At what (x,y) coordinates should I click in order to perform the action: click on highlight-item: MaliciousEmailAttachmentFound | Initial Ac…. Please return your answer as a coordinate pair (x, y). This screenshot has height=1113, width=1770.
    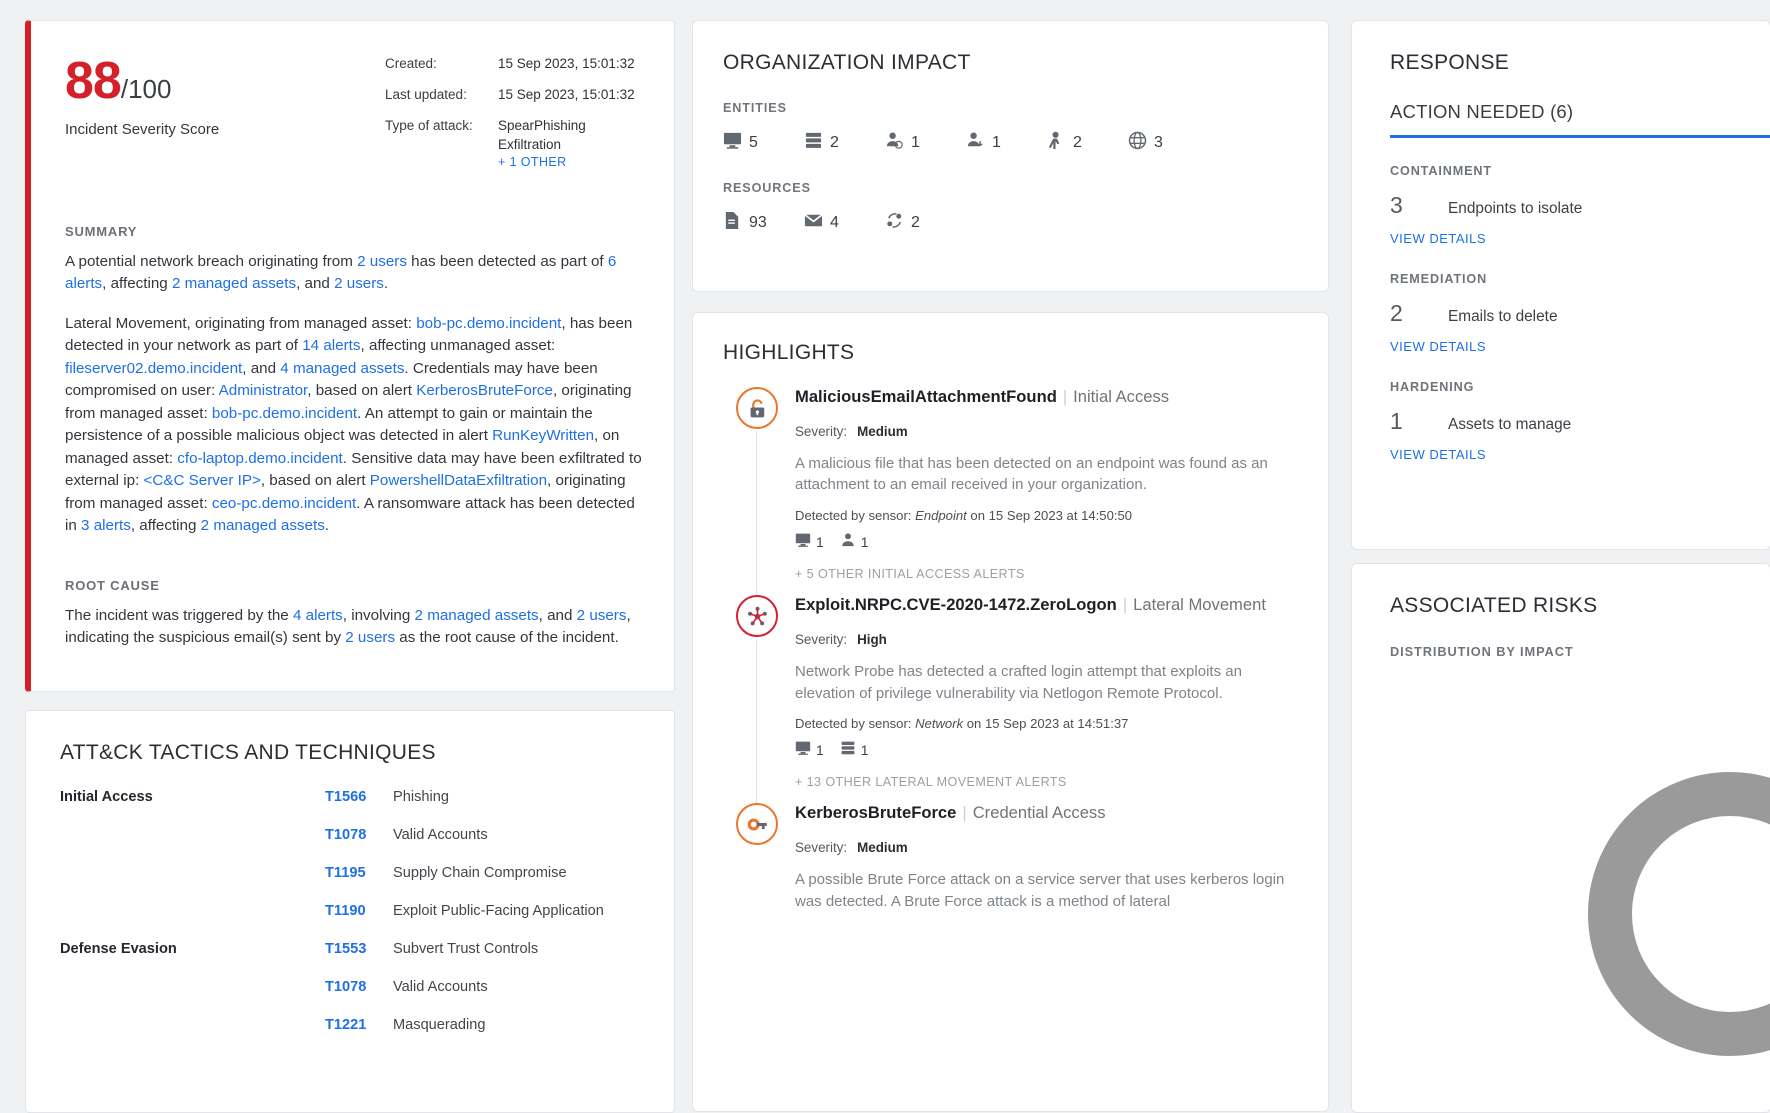
    Looking at the image, I should click on (1010, 495).